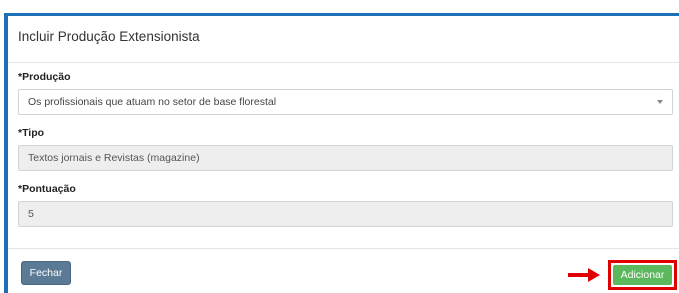  Describe the element at coordinates (114, 158) in the screenshot. I see `tipo-value: Textos jornais e Revistas (magazine)` at that location.